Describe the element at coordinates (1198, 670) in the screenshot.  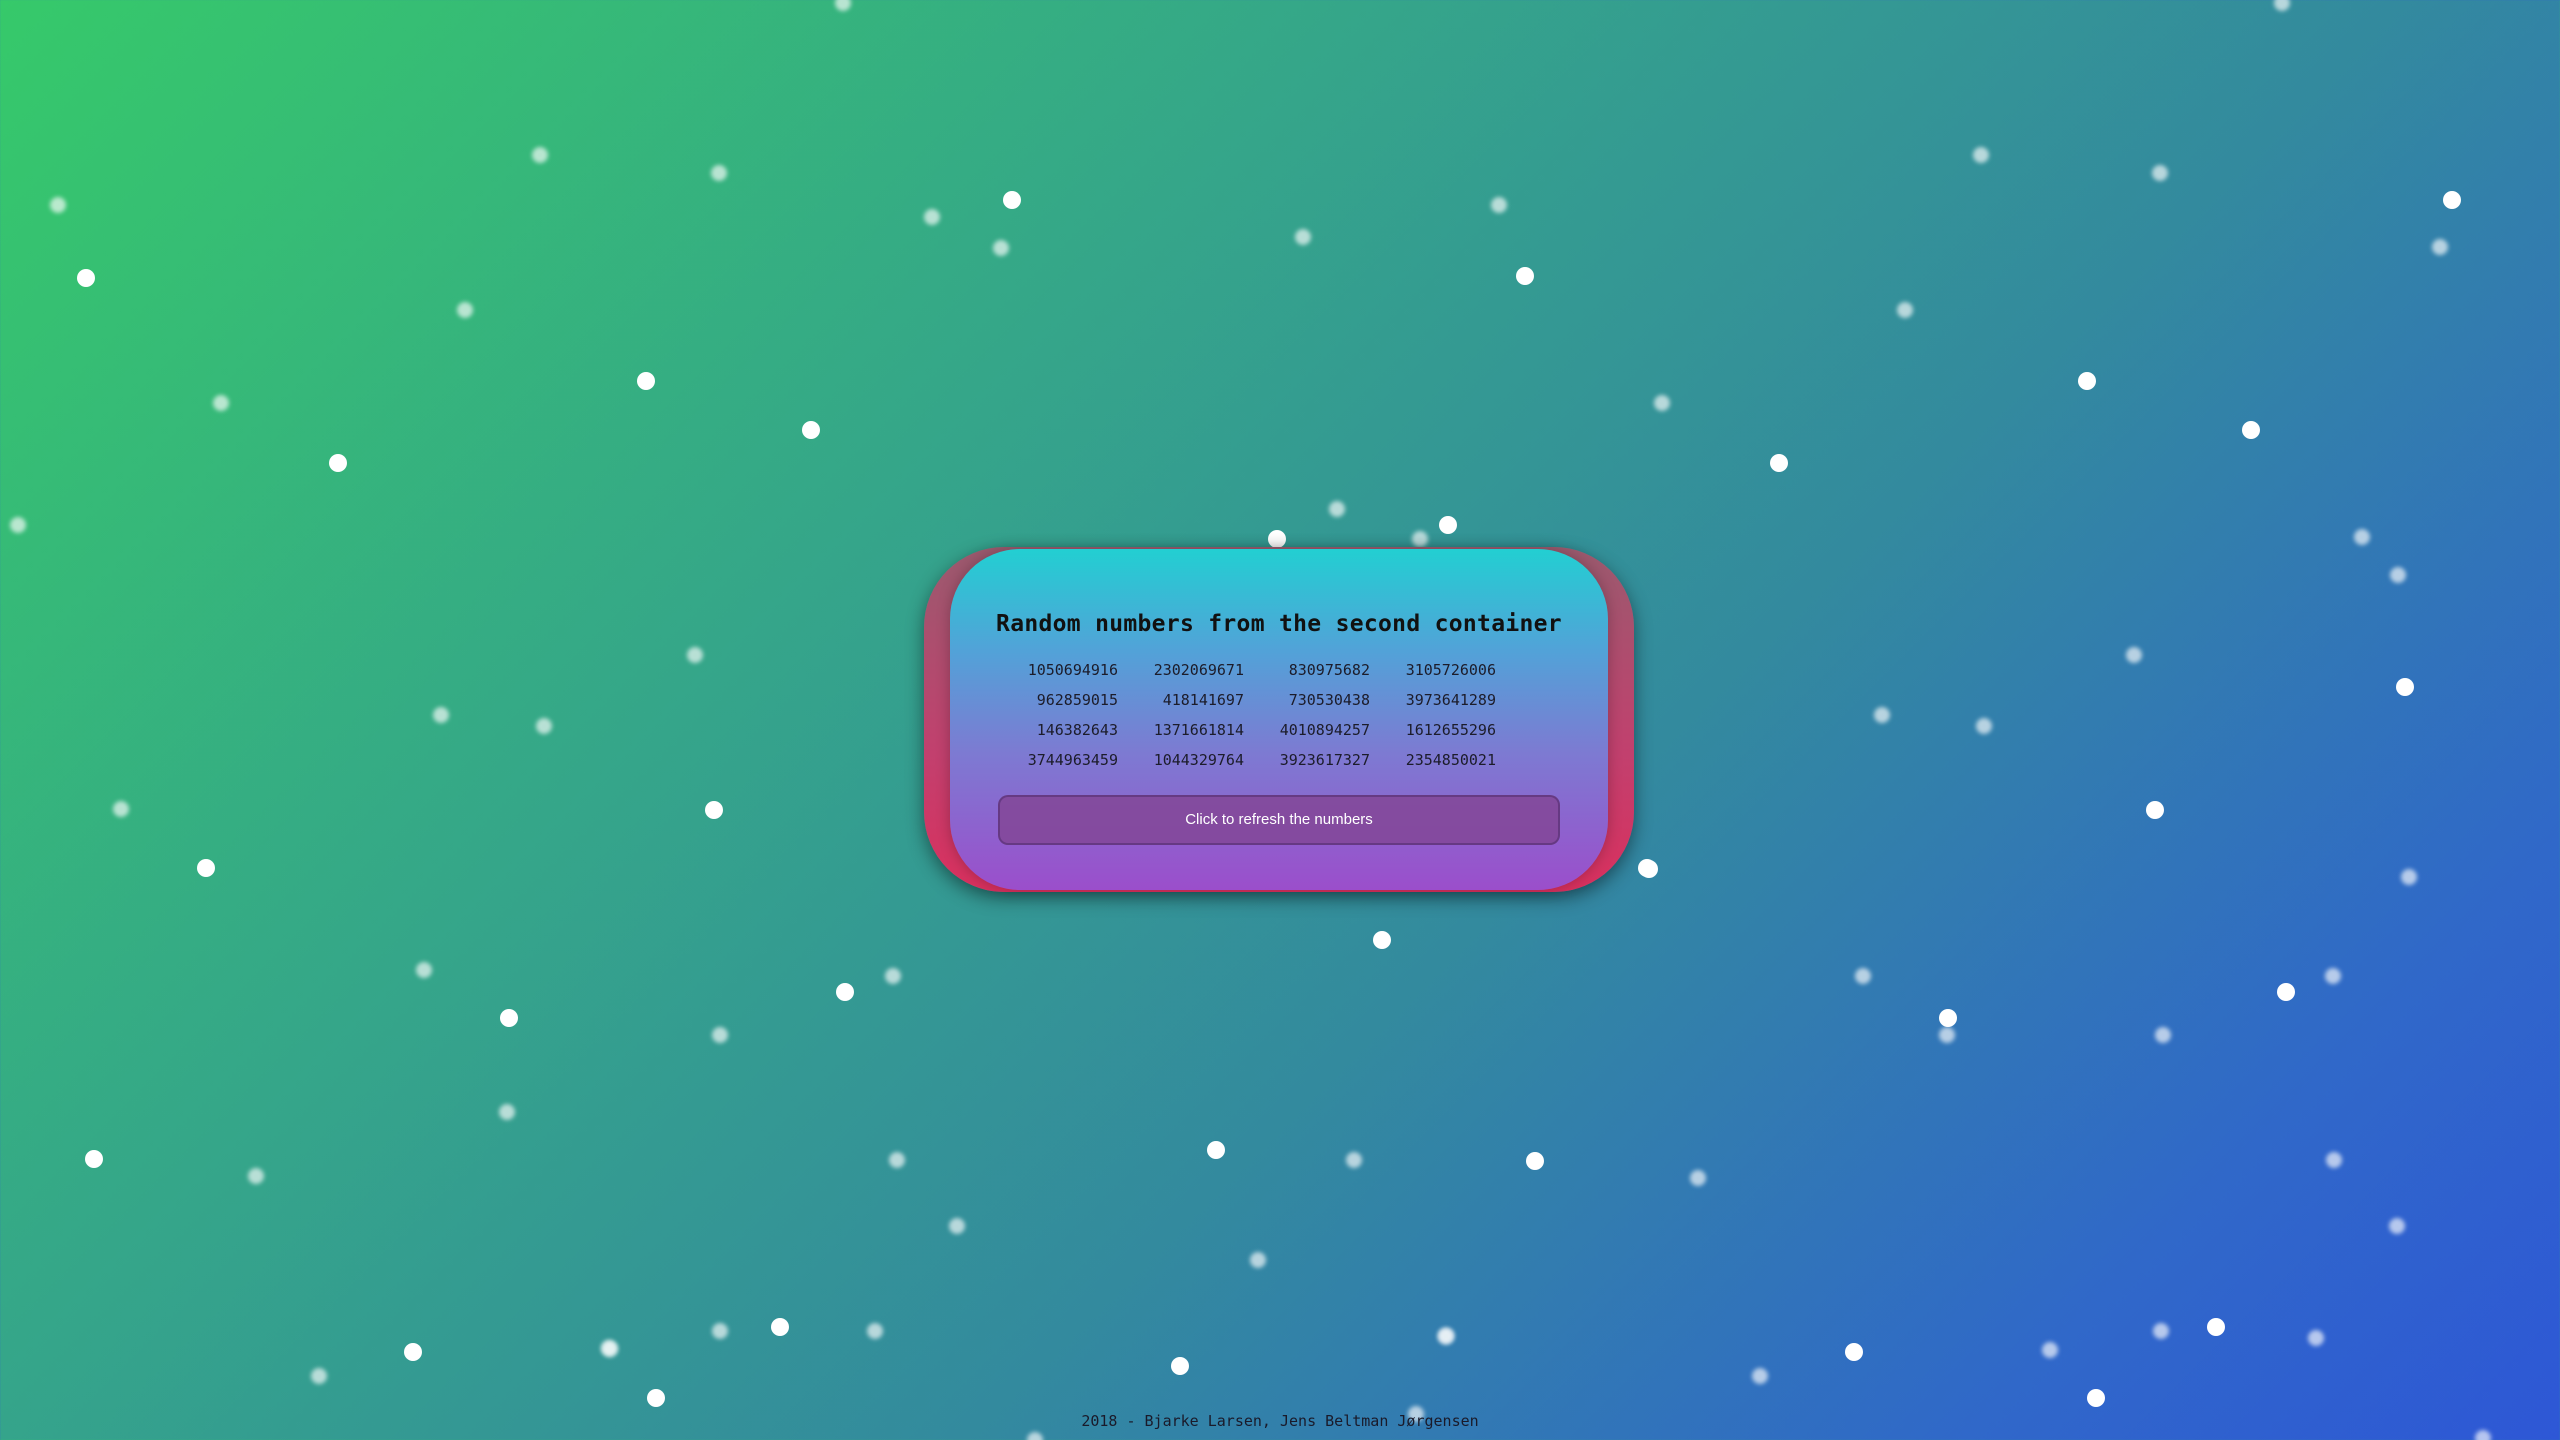
I see `random-number: 2302069671` at that location.